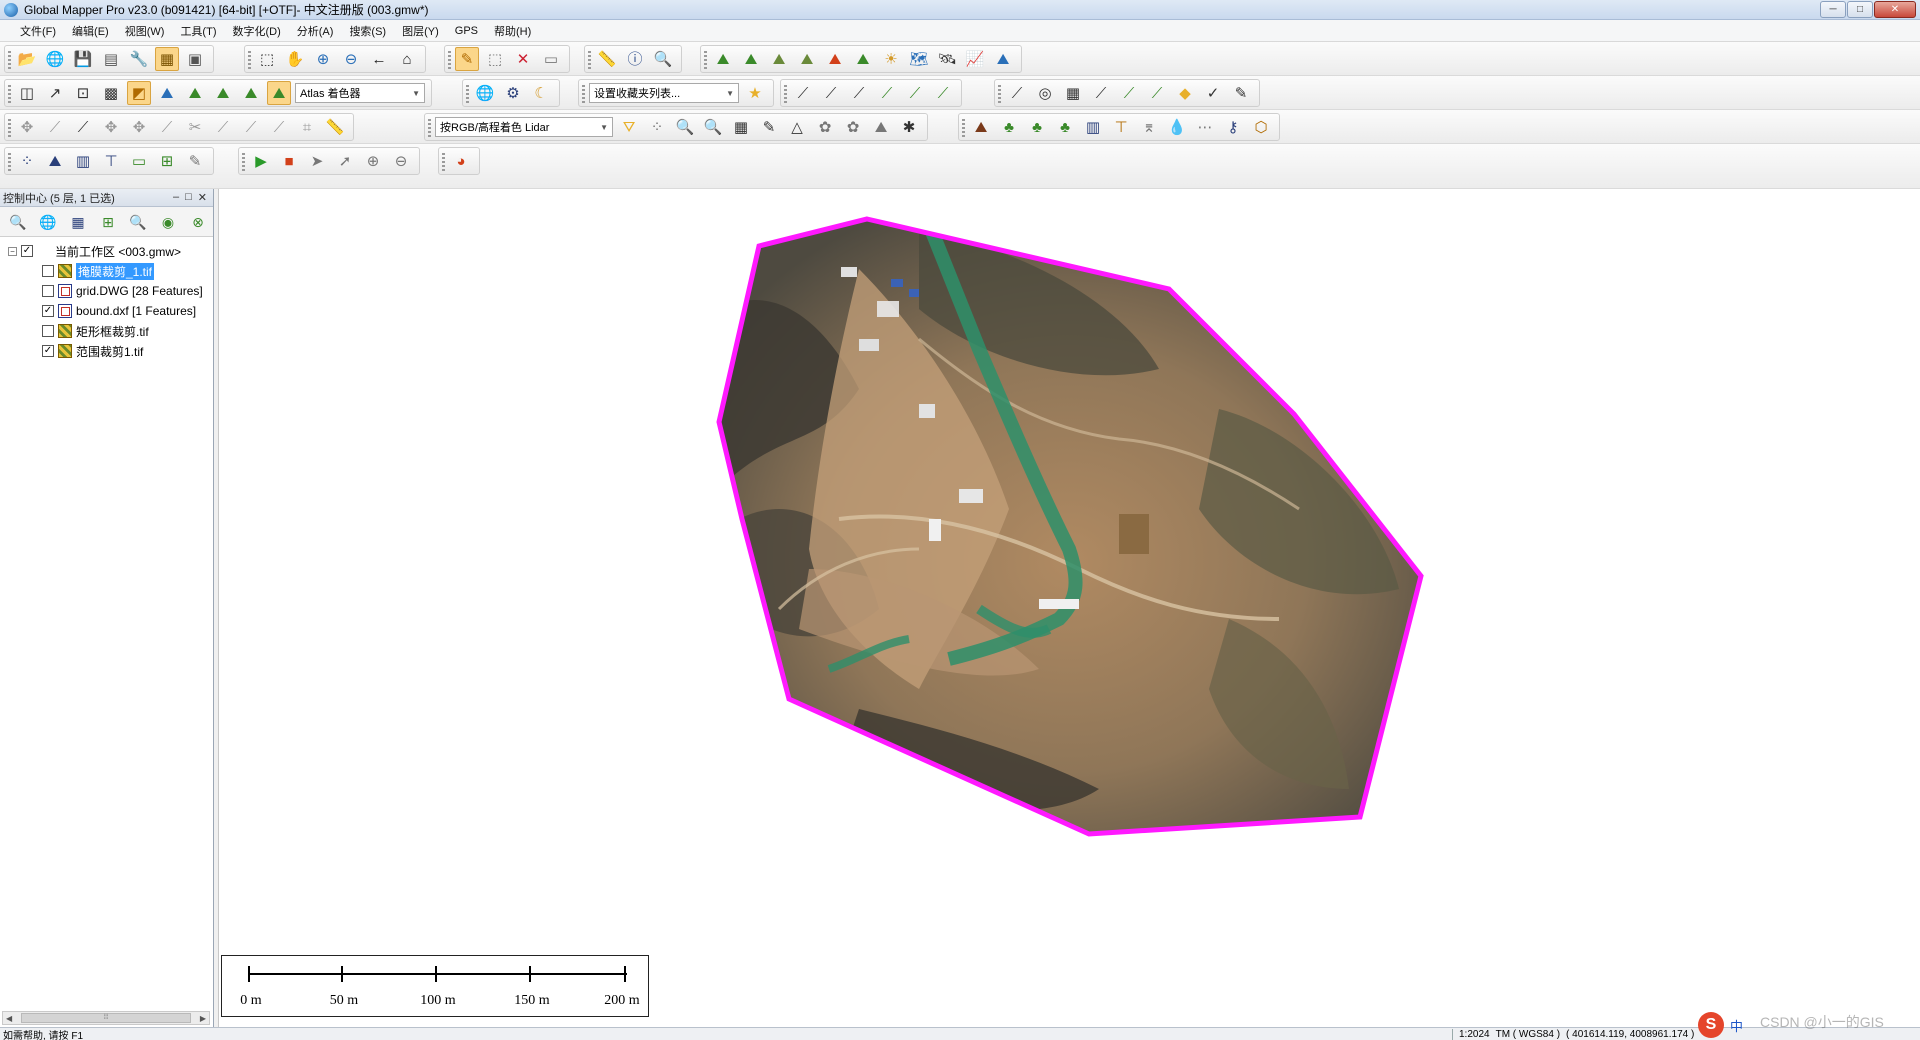 Image resolution: width=1920 pixels, height=1040 pixels. What do you see at coordinates (1065, 127) in the screenshot?
I see `tree-icon: ♣` at bounding box center [1065, 127].